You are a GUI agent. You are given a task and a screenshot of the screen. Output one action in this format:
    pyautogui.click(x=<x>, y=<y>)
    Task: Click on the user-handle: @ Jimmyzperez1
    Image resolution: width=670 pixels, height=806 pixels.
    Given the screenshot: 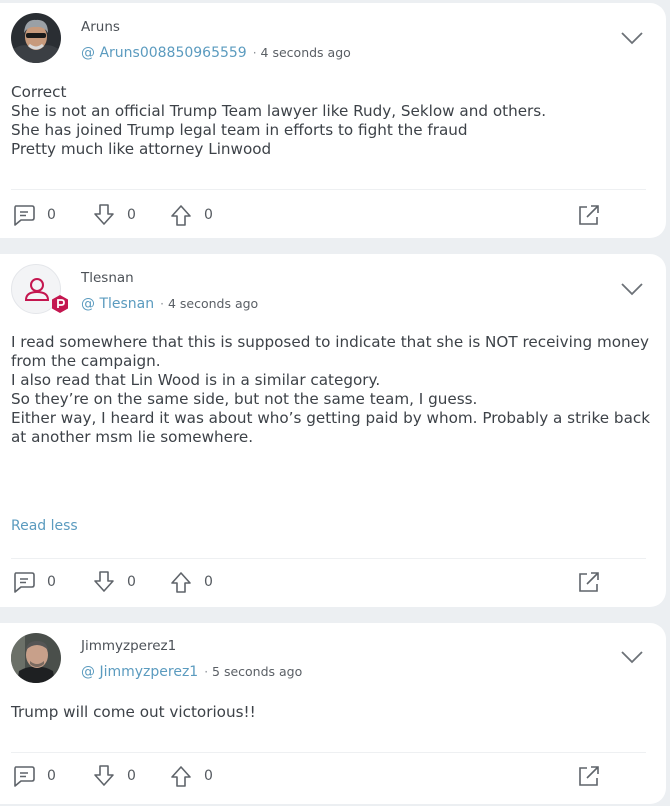 What is the action you would take?
    pyautogui.click(x=139, y=672)
    